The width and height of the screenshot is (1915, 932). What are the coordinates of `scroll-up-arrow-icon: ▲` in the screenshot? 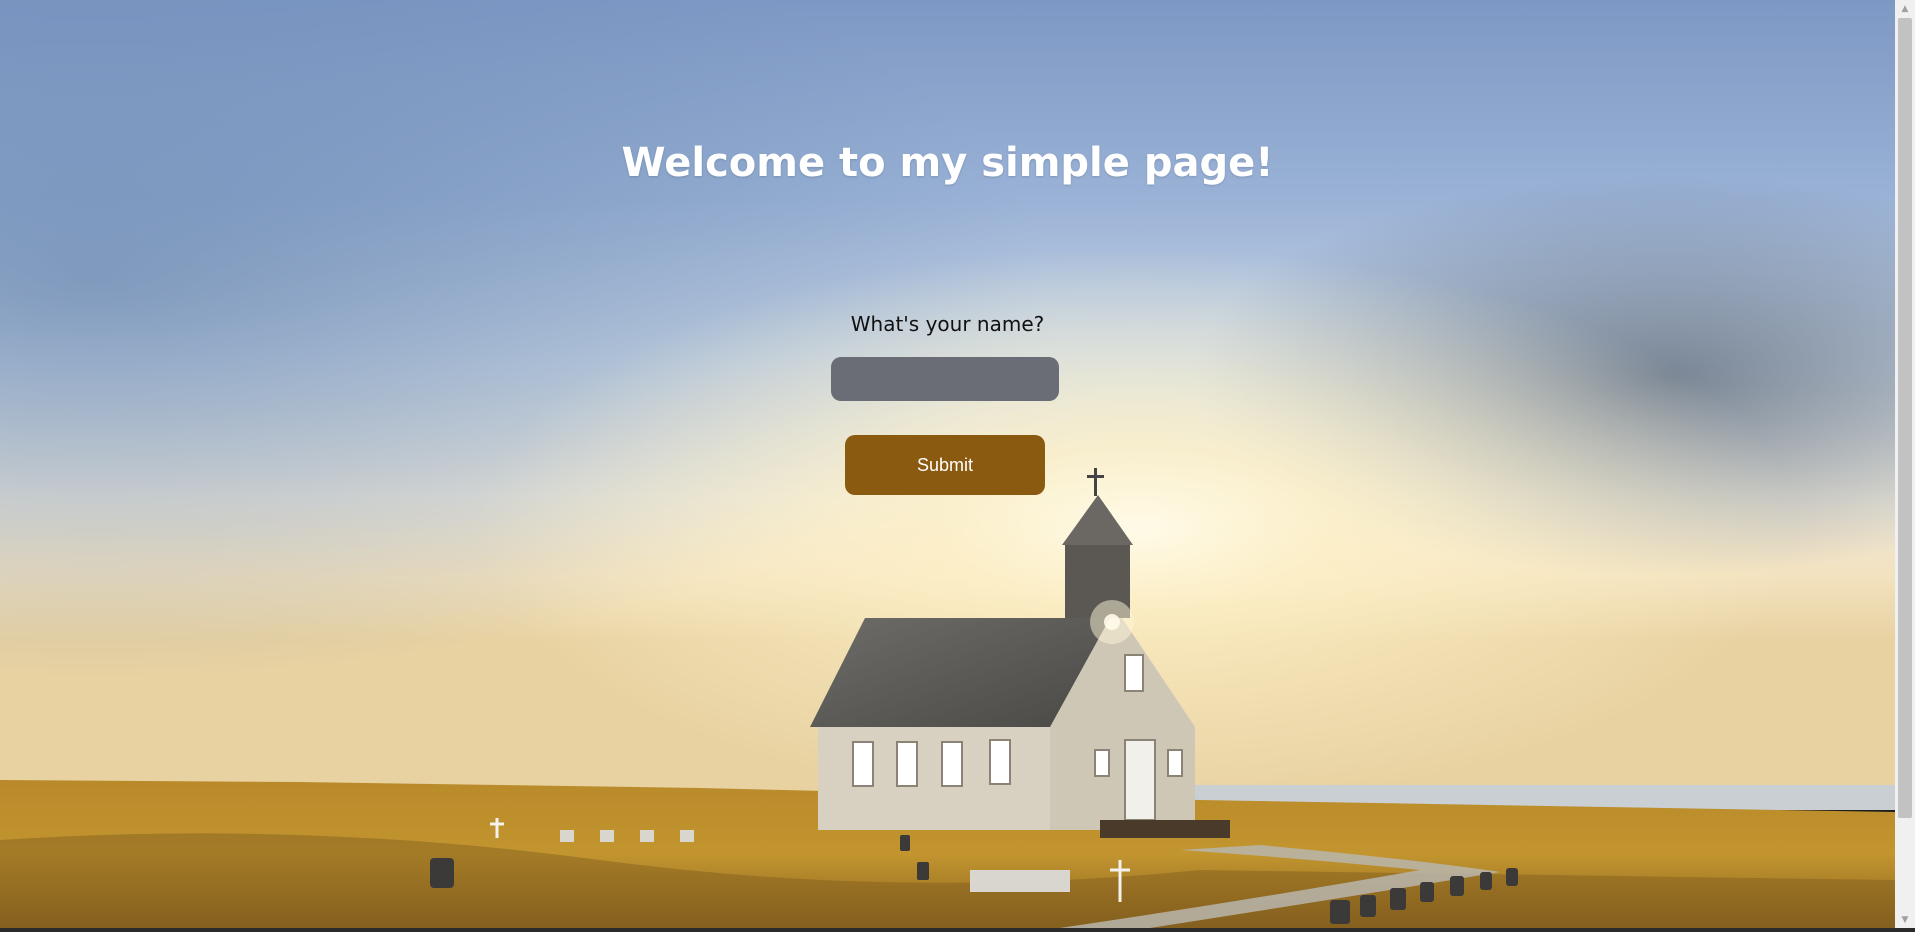 It's located at (1905, 8).